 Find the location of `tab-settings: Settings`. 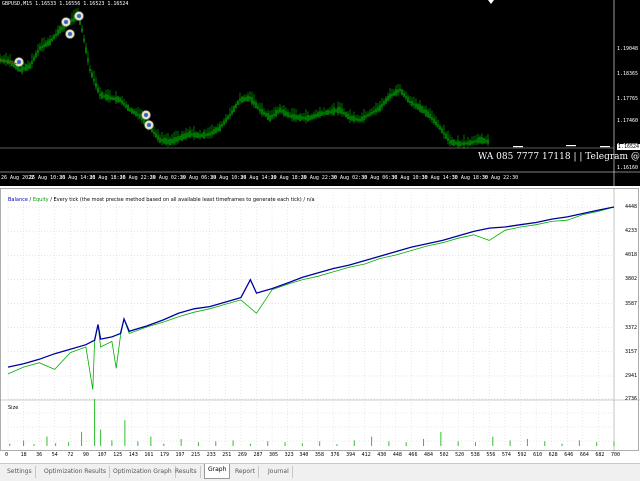

tab-settings: Settings is located at coordinates (20, 472).